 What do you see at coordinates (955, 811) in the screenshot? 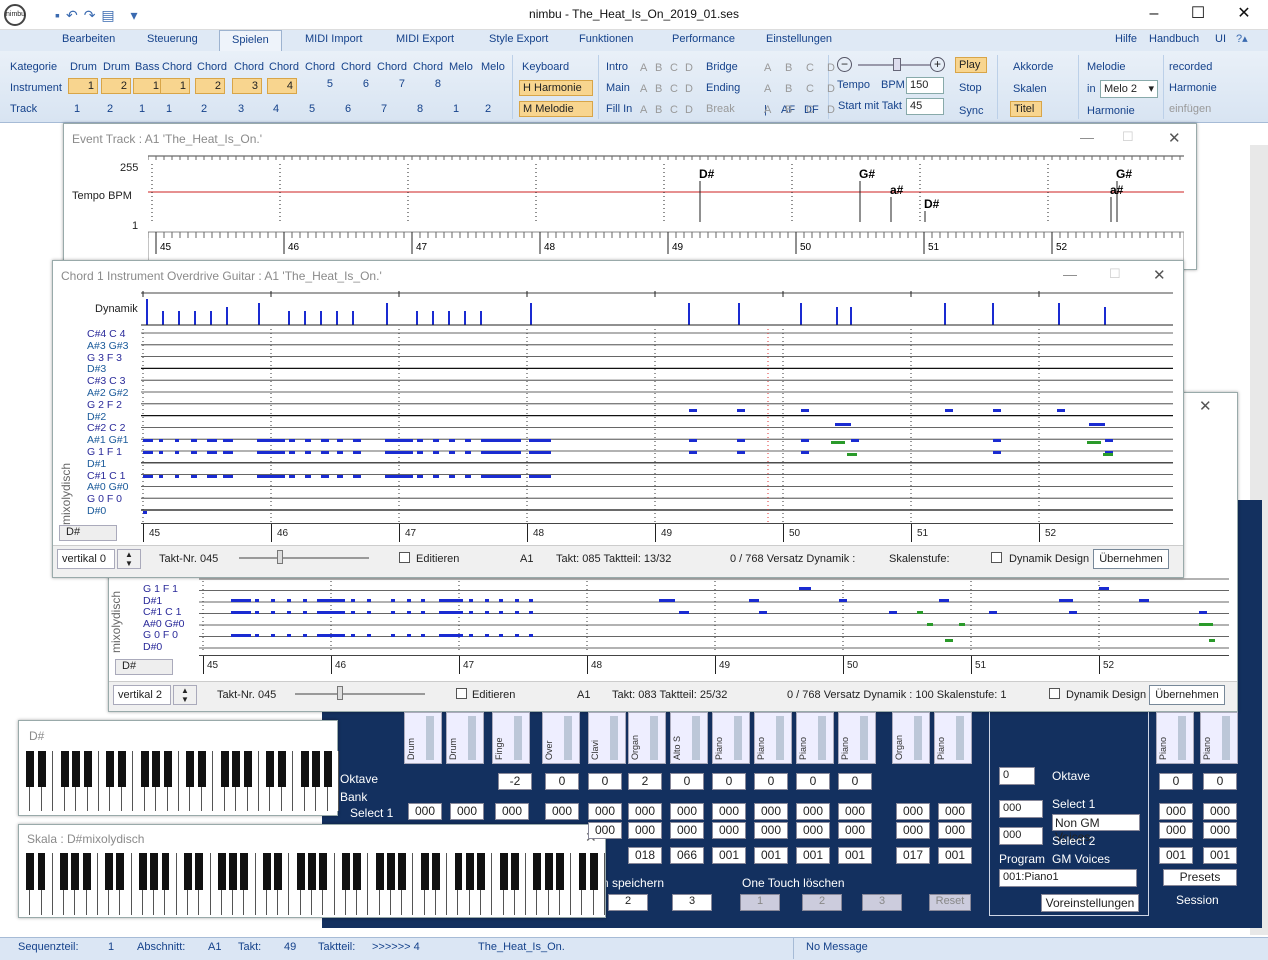
I see `bank-value-12: 000` at bounding box center [955, 811].